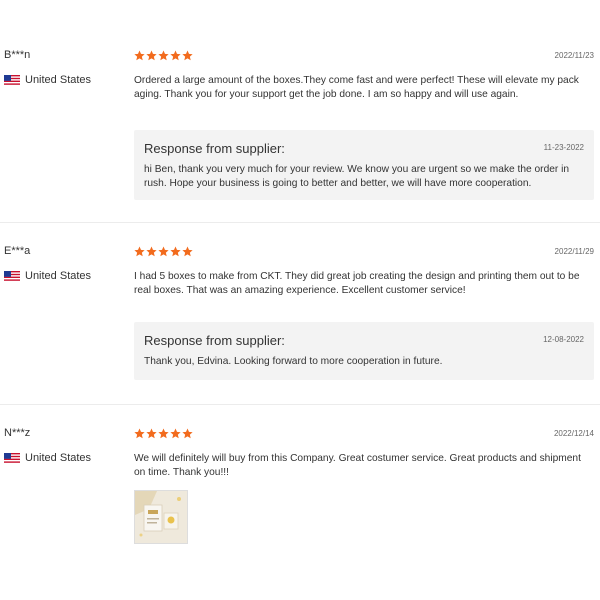  I want to click on reviewer-name: N***z, so click(17, 433).